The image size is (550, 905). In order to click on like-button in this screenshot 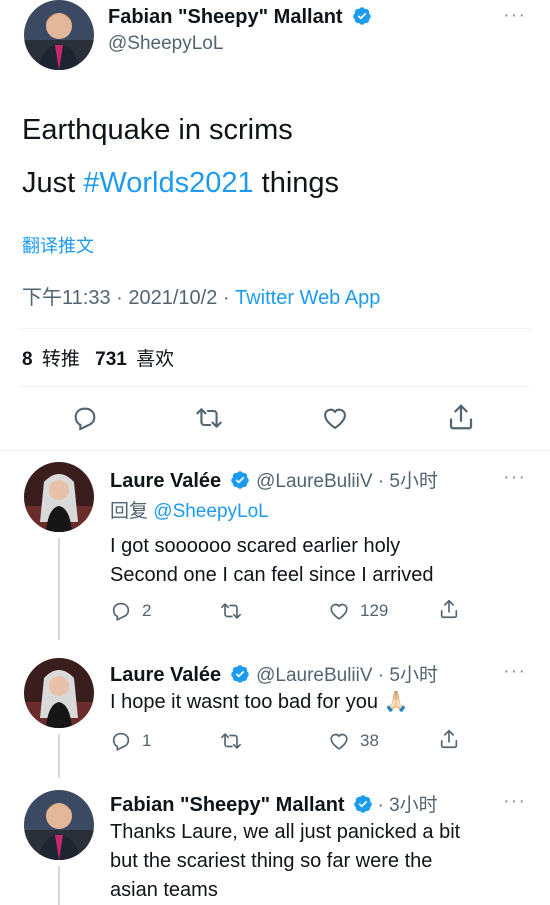, I will do `click(335, 420)`.